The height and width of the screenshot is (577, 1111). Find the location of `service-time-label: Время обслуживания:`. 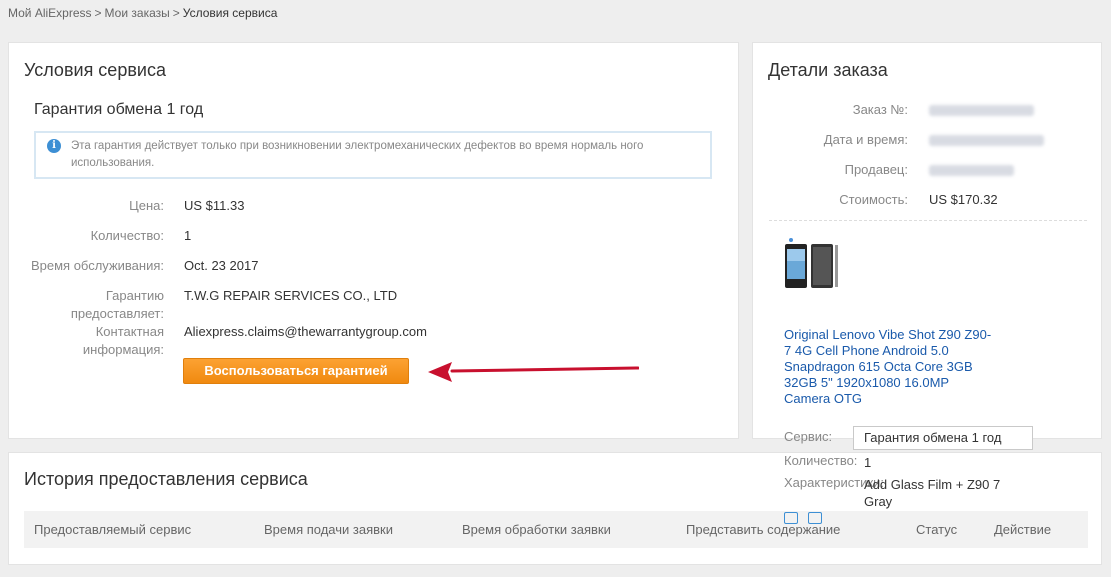

service-time-label: Время обслуживания: is located at coordinates (97, 265).